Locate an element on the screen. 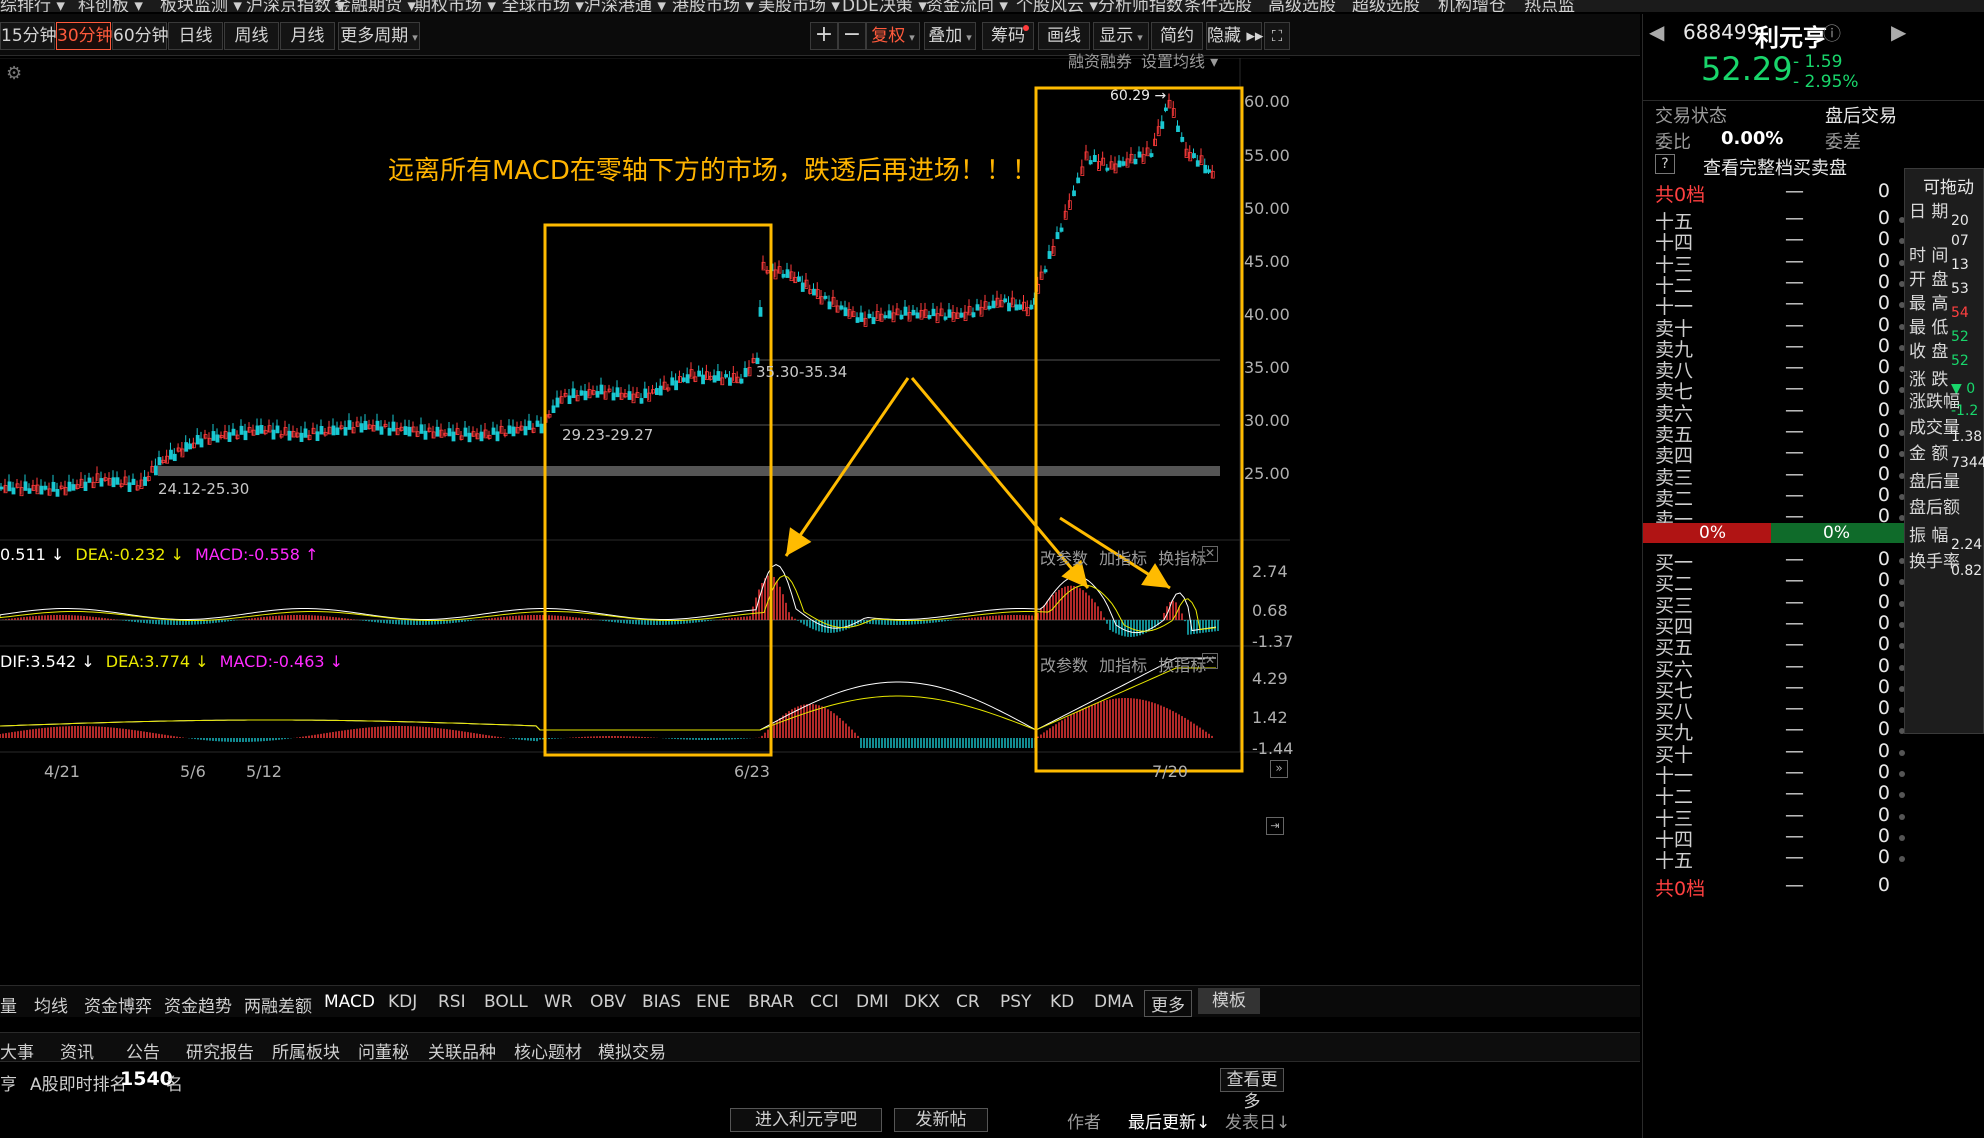  rank-row: 亨 A股即时排名 1540 名 查看更多 is located at coordinates (820, 1089).